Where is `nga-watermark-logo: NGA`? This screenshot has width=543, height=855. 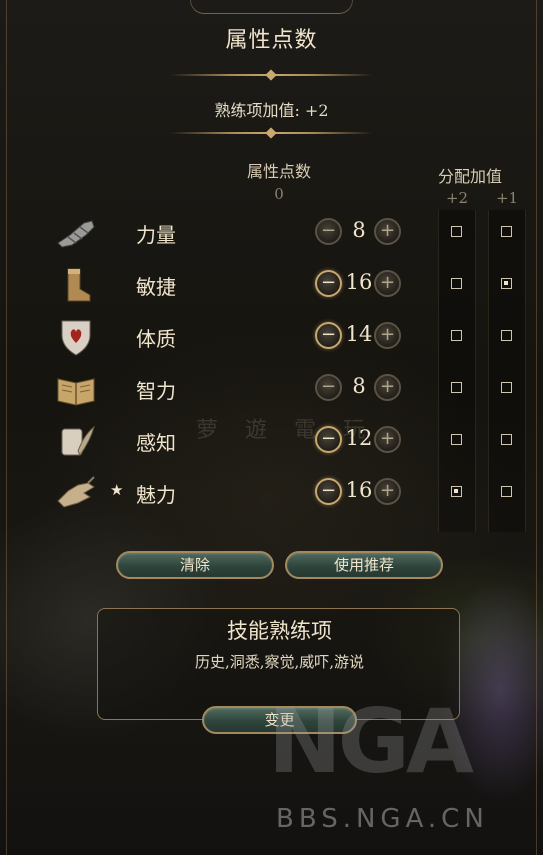 nga-watermark-logo: NGA is located at coordinates (371, 741).